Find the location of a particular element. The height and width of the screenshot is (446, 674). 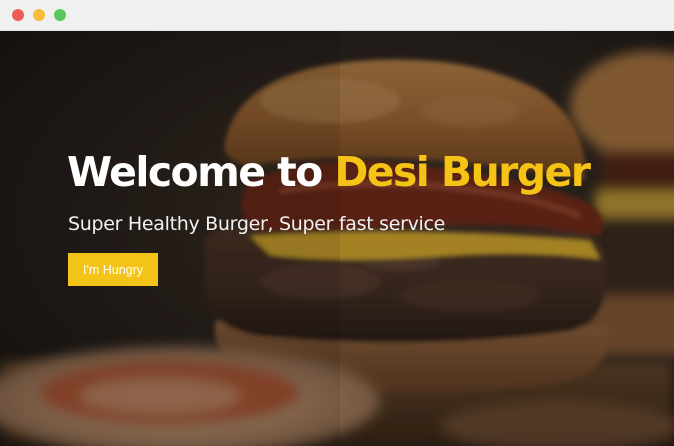

browser-window-bar is located at coordinates (337, 15).